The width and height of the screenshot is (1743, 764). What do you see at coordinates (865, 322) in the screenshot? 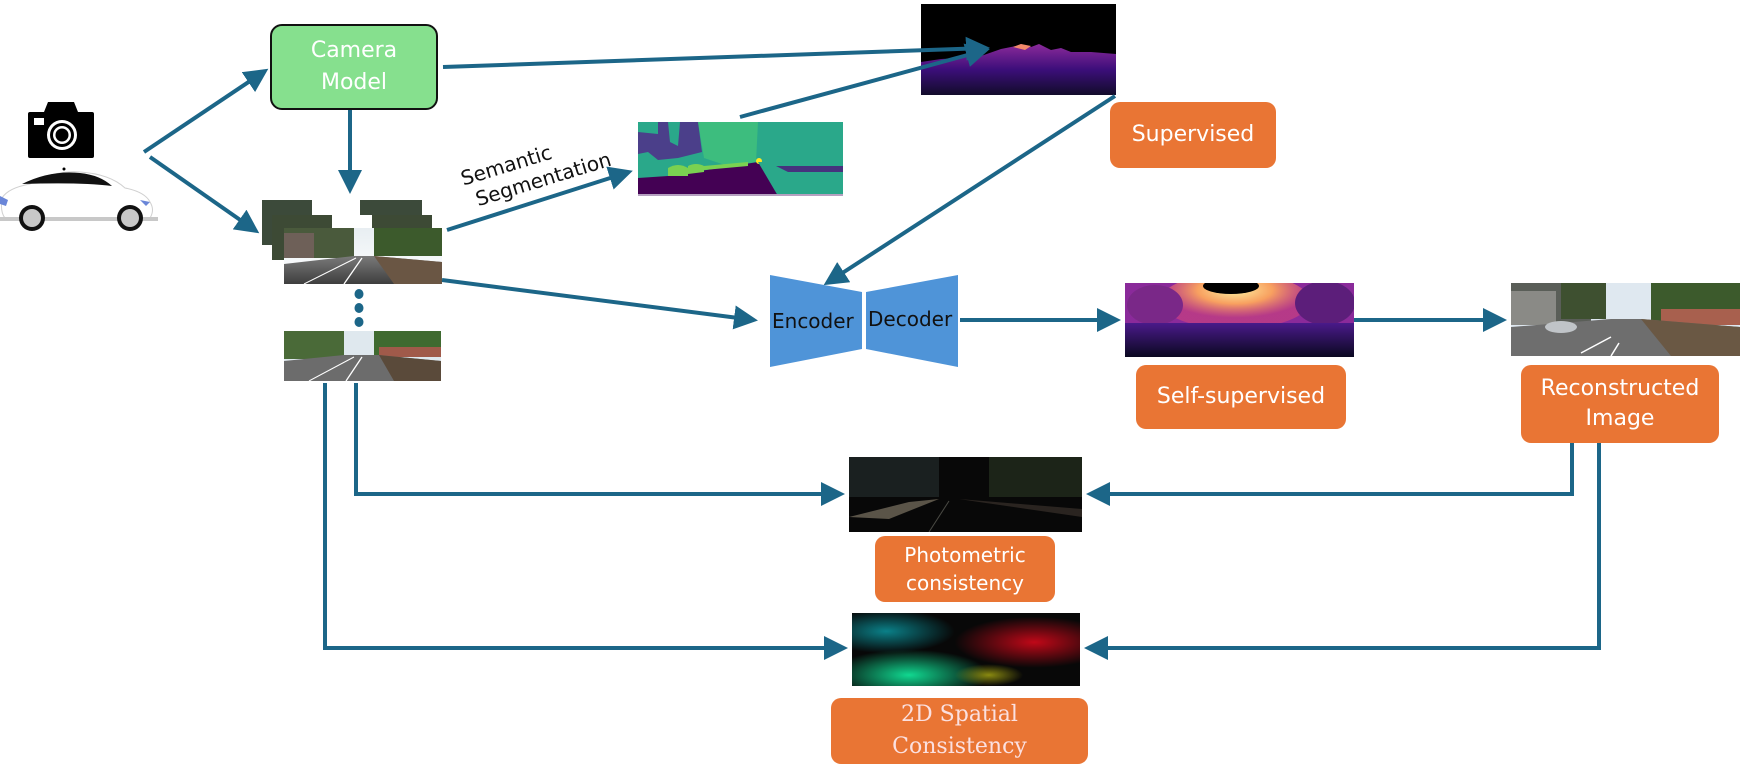
I see `encoder-decoder: Encoder Decoder` at bounding box center [865, 322].